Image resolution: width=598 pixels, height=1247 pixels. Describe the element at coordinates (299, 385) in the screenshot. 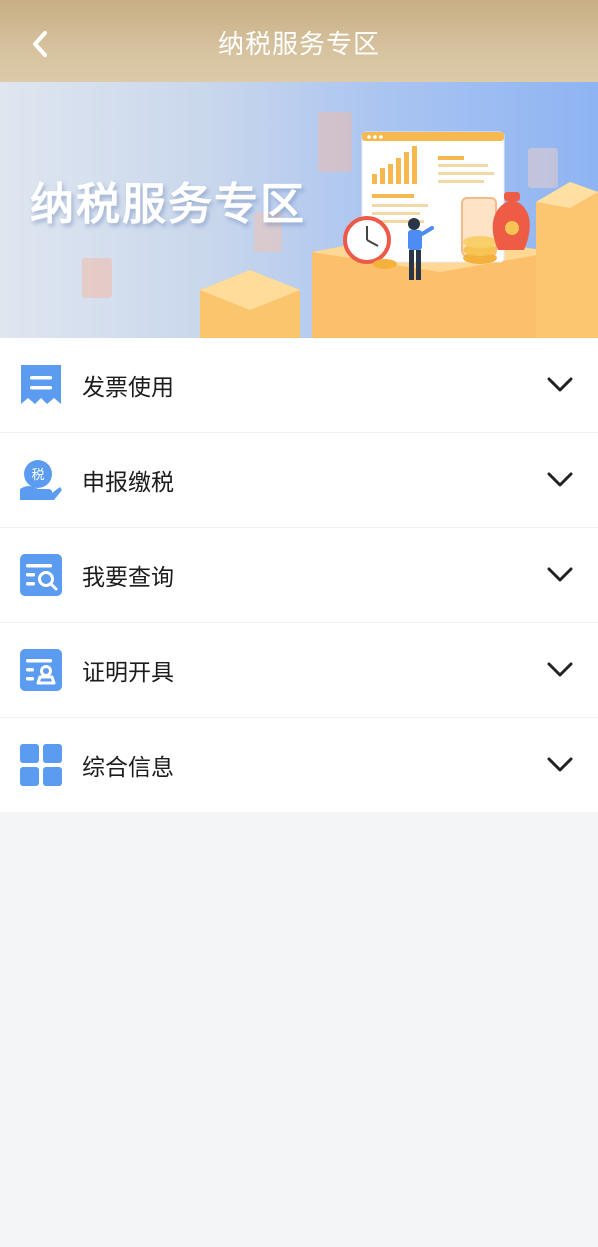

I see `menu-item-invoice: 发票使用` at that location.